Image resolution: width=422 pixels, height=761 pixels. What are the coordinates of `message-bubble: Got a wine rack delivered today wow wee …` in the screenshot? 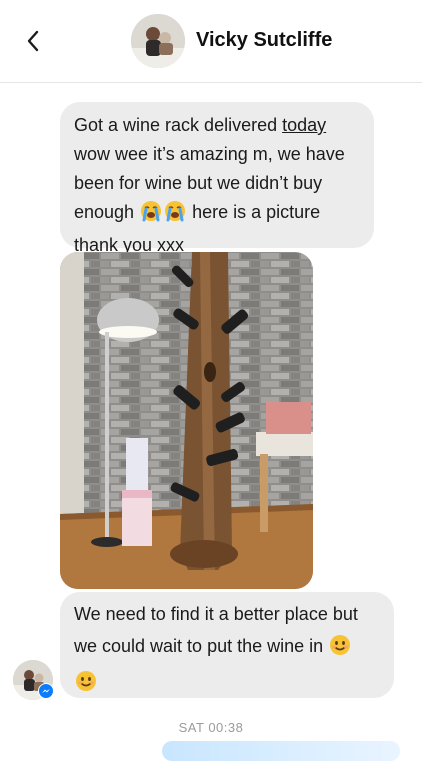 It's located at (217, 178).